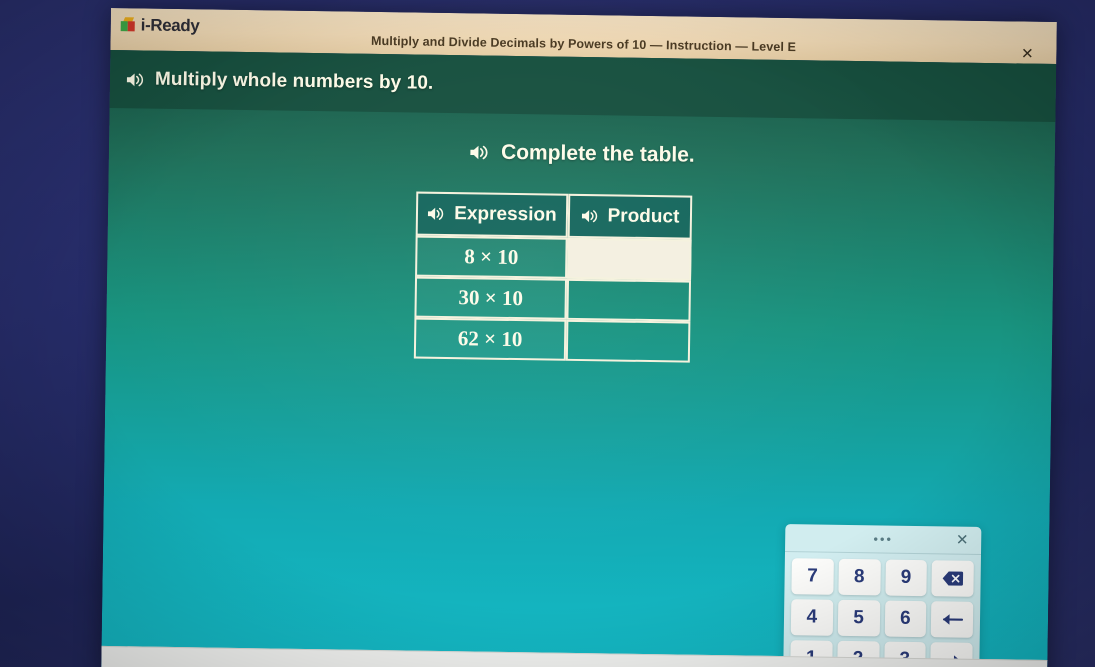 The width and height of the screenshot is (1095, 667). I want to click on keypad-close-button: ✕, so click(962, 541).